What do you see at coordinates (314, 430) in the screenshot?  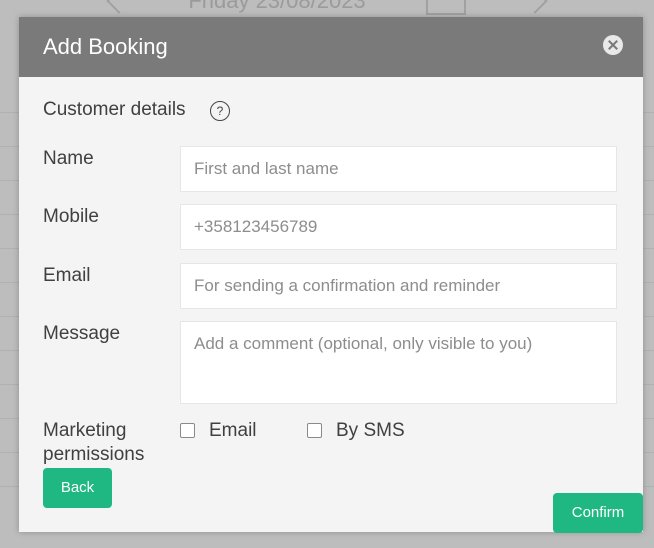 I see `sms-checkbox` at bounding box center [314, 430].